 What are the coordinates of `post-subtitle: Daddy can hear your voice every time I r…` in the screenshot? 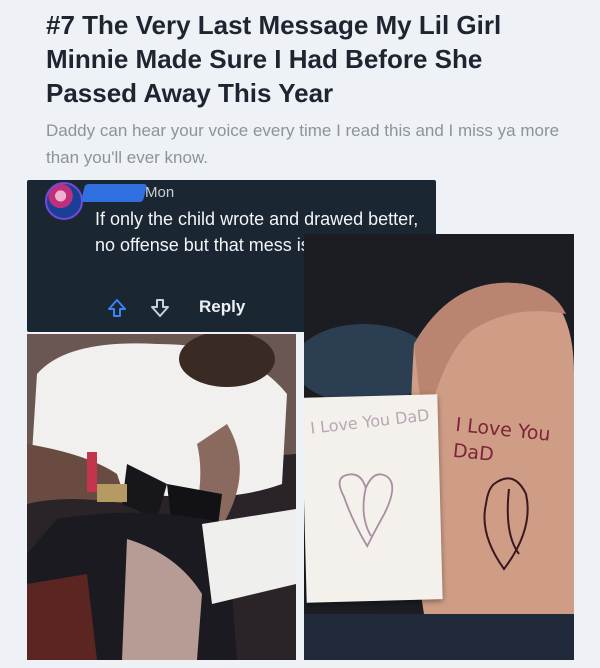 It's located at (303, 144).